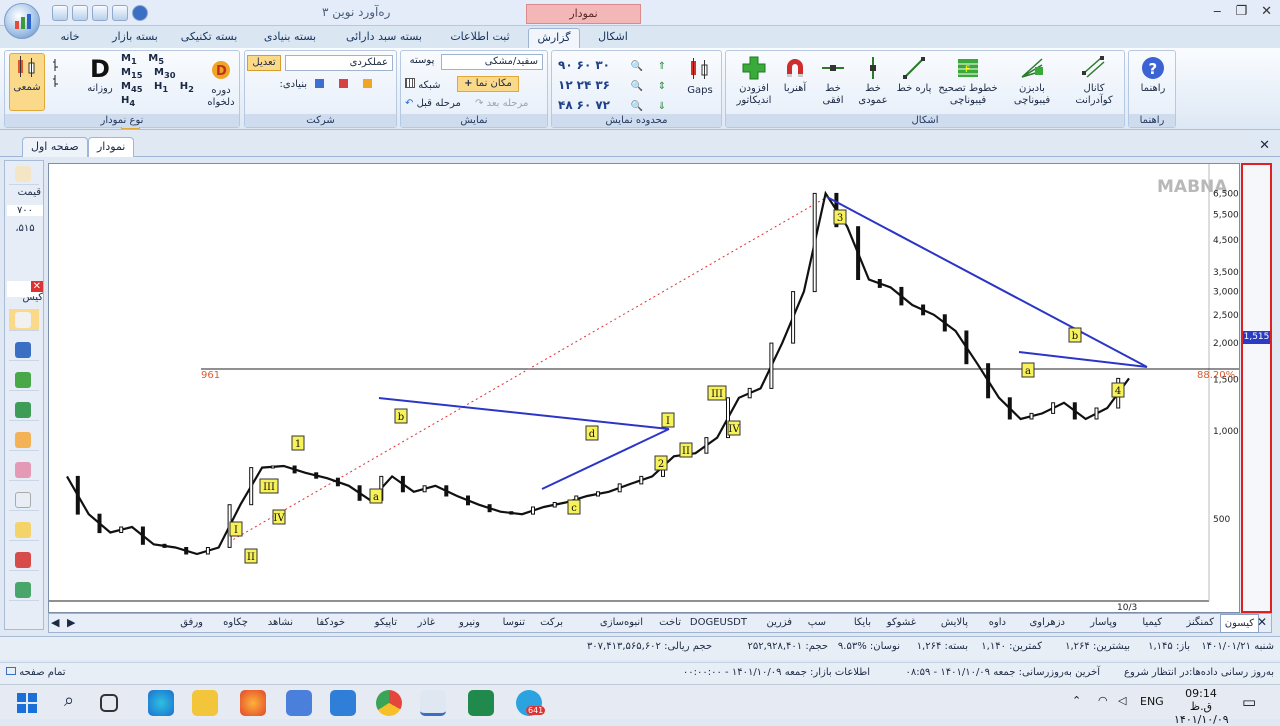 The image size is (1280, 726). Describe the element at coordinates (22, 21) in the screenshot. I see `app-menu-button` at that location.